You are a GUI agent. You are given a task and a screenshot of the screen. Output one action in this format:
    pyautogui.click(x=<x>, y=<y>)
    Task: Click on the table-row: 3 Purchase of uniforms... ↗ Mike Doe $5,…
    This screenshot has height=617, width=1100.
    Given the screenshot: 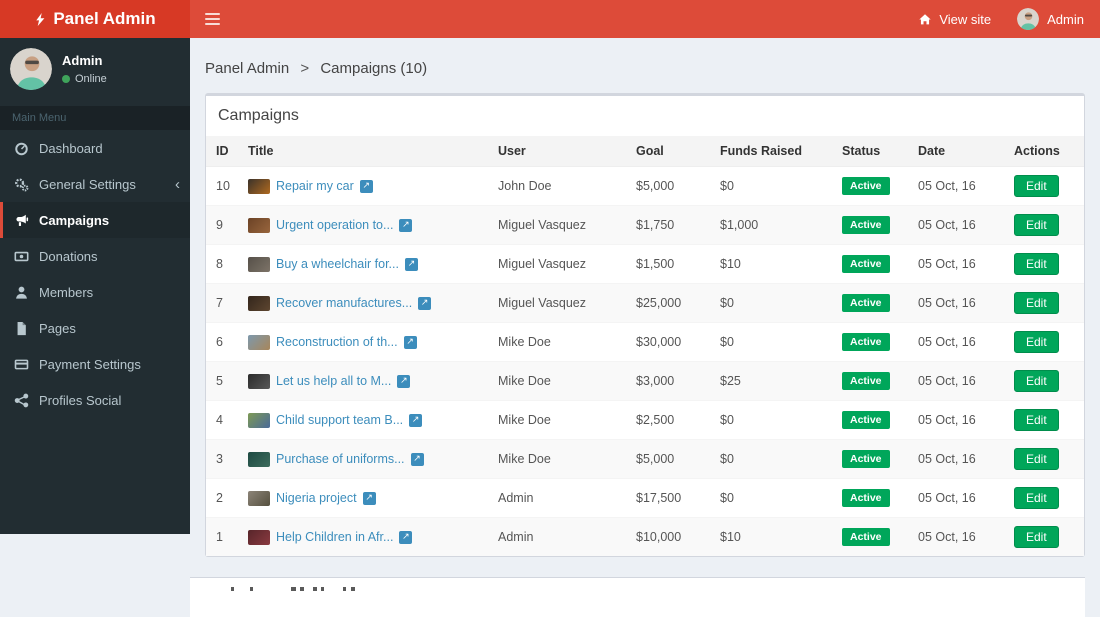 What is the action you would take?
    pyautogui.click(x=645, y=459)
    